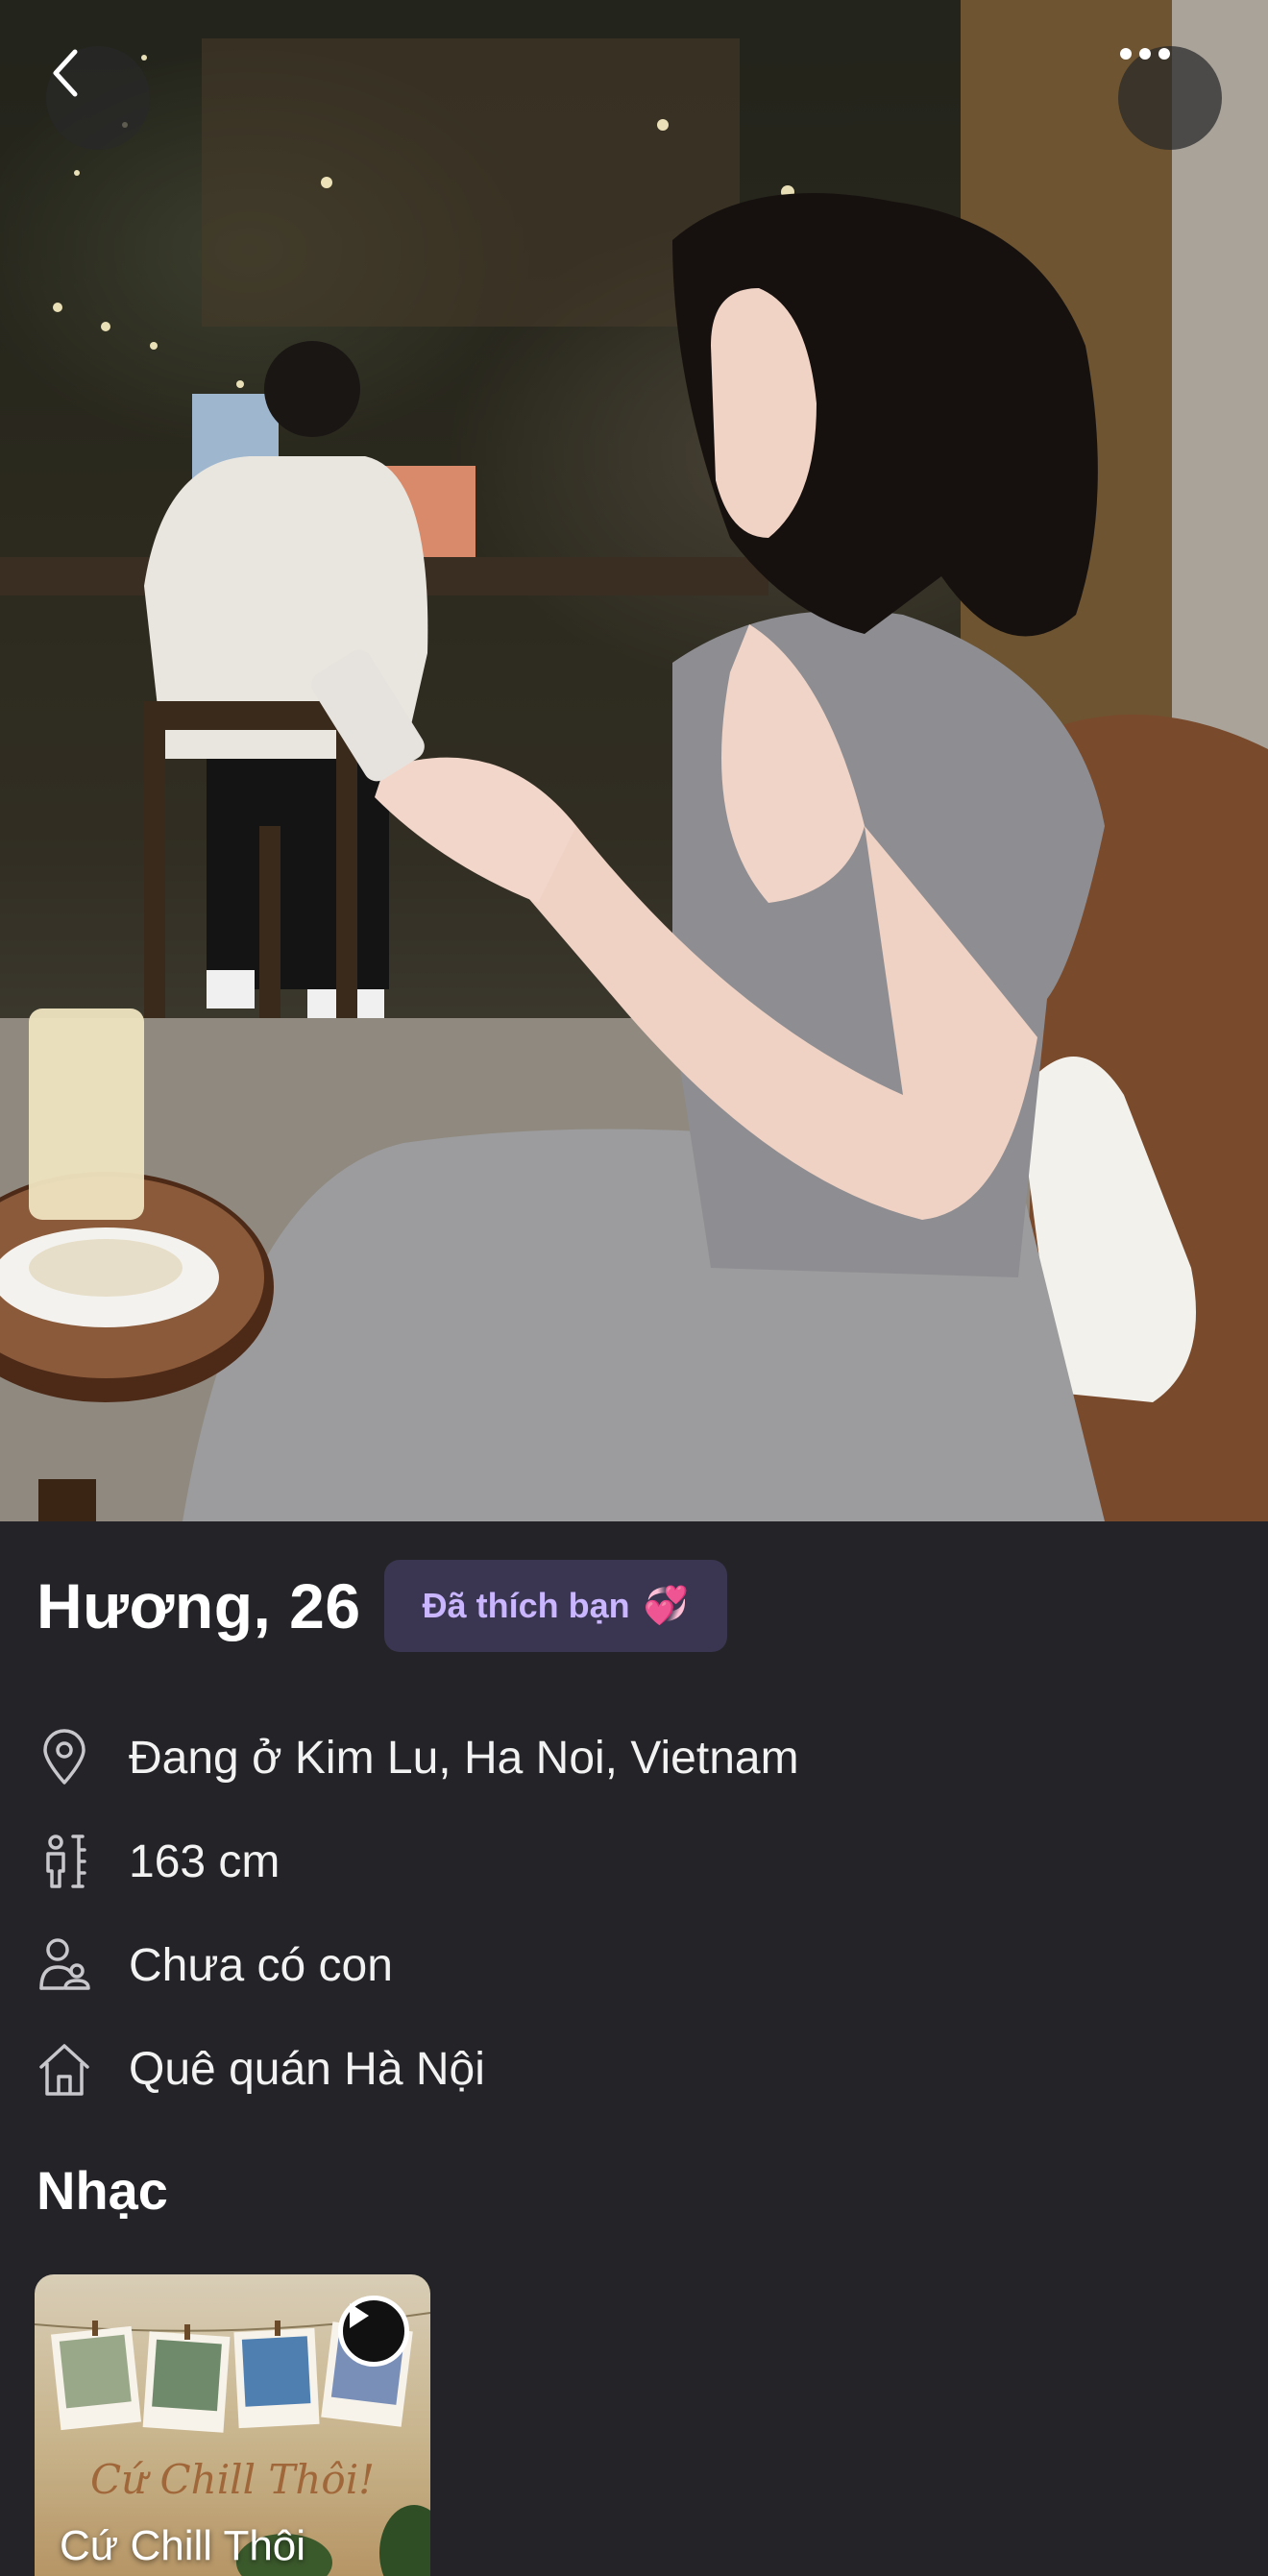  I want to click on more-options-button, so click(1170, 98).